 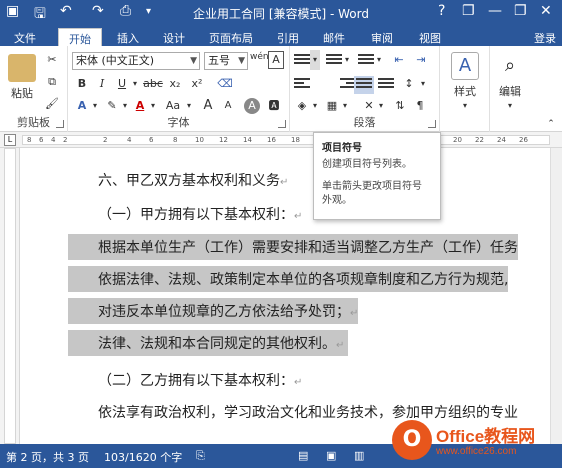 I want to click on document-line-selected: 根据本单位生产（工作）需要安排和适当调整乙方生产（工作）任务, so click(x=293, y=247).